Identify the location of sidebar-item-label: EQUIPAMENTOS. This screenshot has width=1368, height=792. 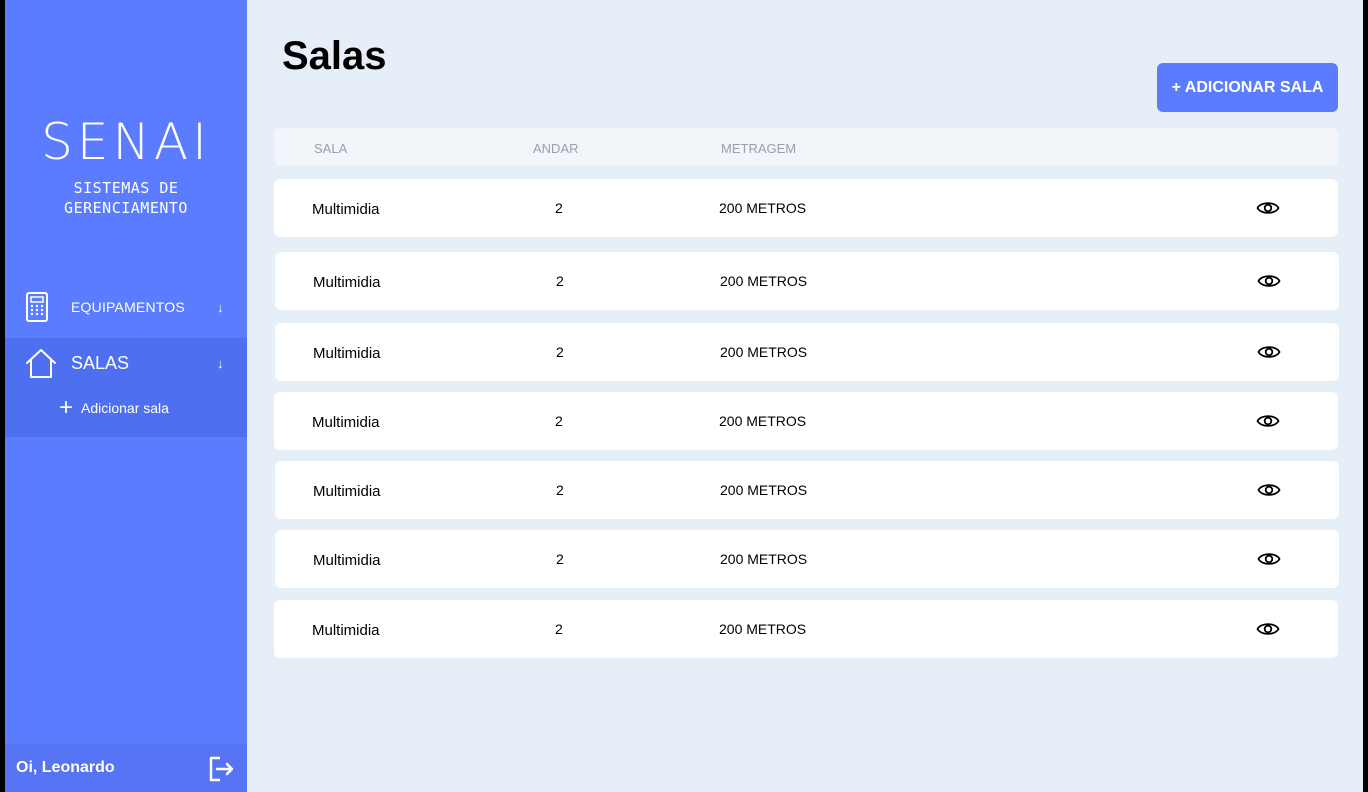
(128, 307).